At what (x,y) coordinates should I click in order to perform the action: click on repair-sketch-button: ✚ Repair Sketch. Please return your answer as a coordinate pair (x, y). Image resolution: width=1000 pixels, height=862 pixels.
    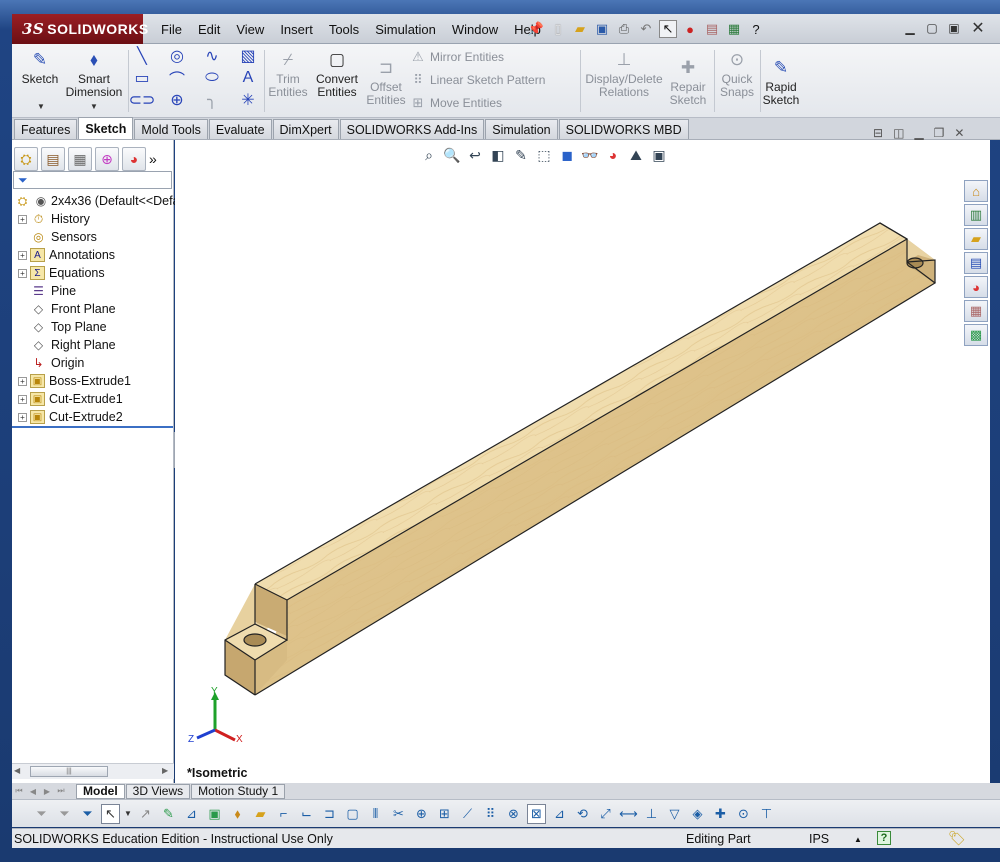
    Looking at the image, I should click on (688, 81).